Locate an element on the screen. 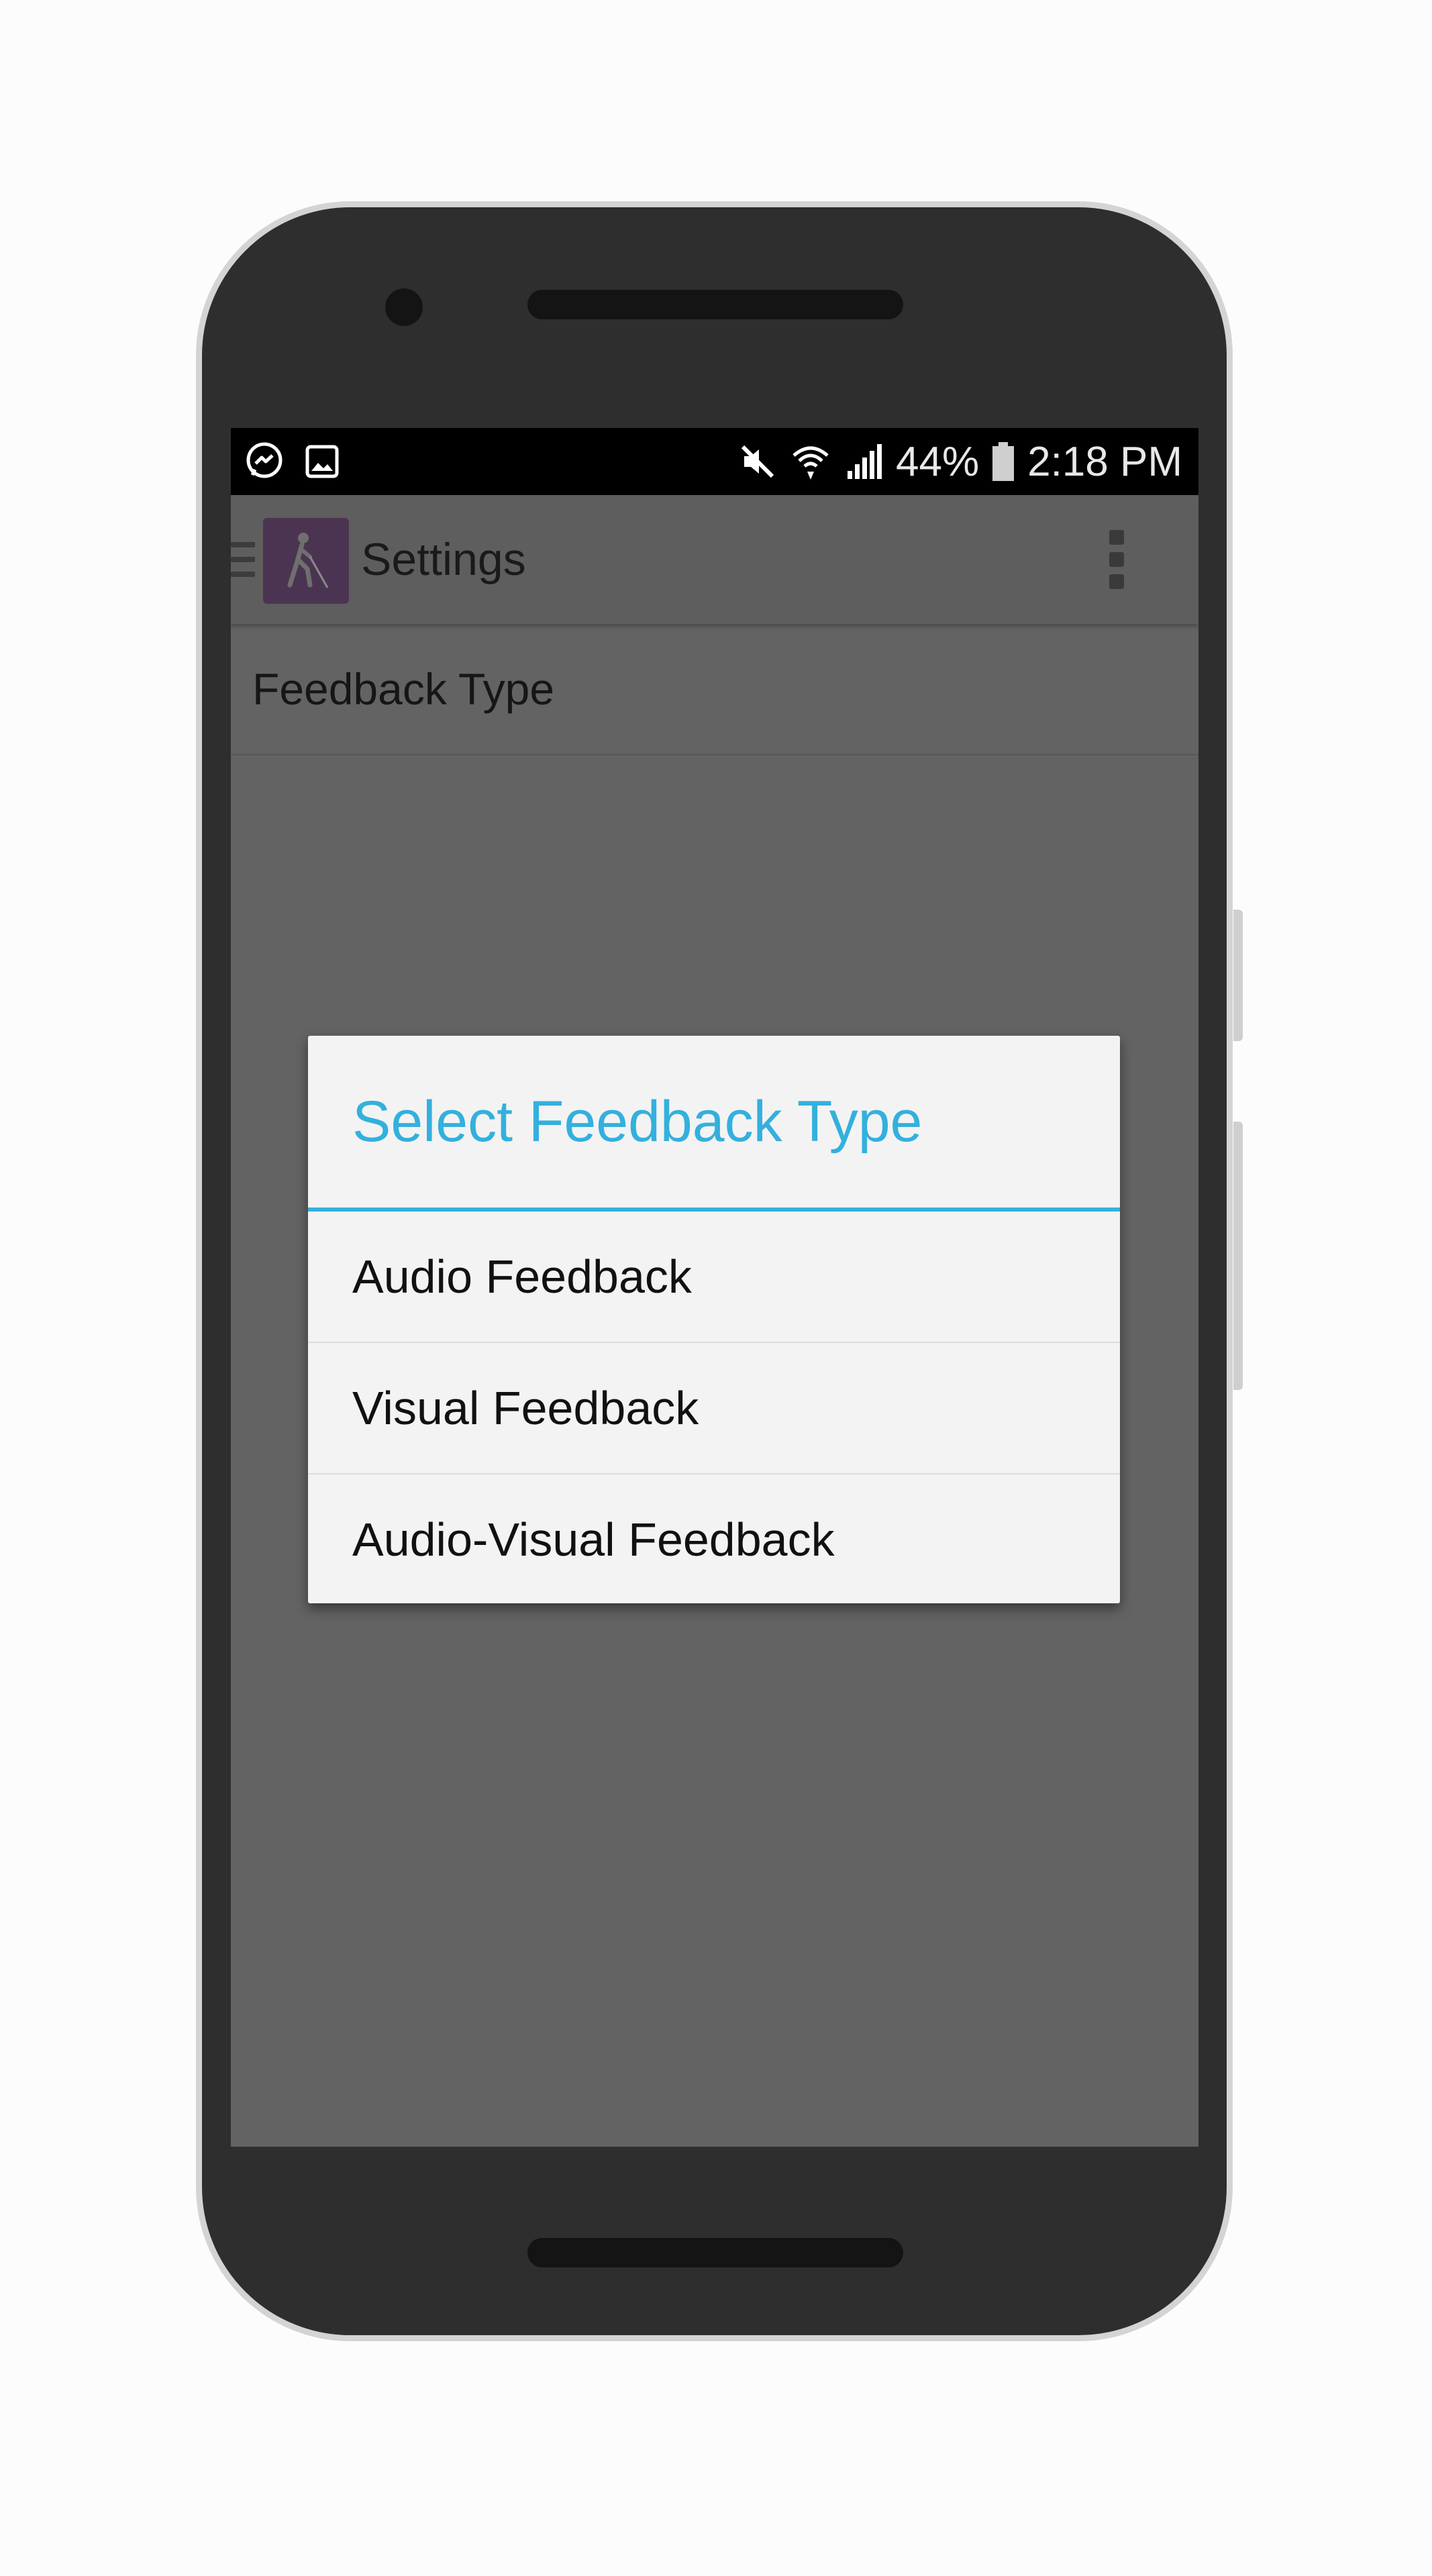 The width and height of the screenshot is (1432, 2576). bottom-speaker is located at coordinates (715, 2252).